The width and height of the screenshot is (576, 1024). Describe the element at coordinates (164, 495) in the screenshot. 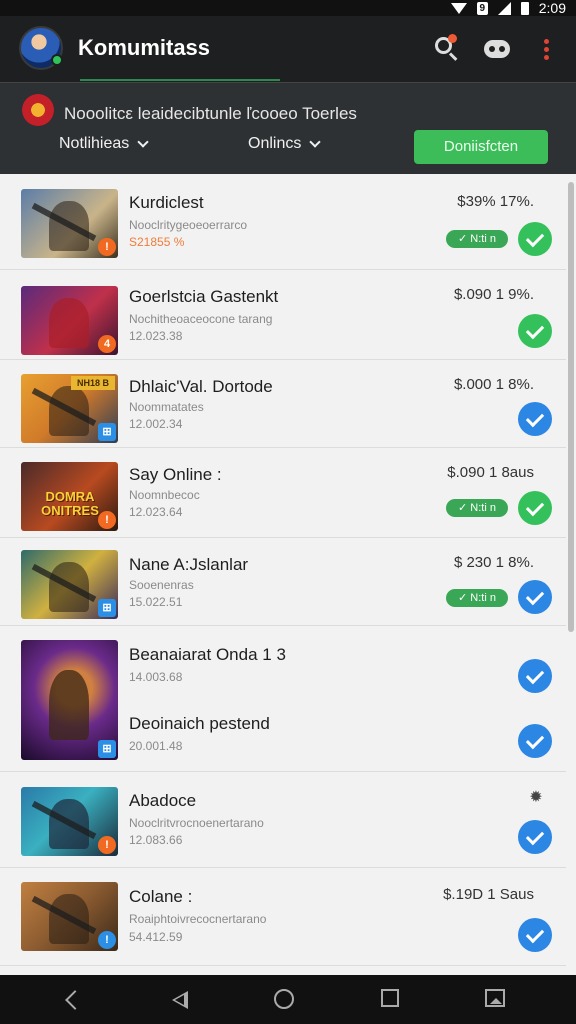

I see `item-subtitle: Noomnbecoc` at that location.